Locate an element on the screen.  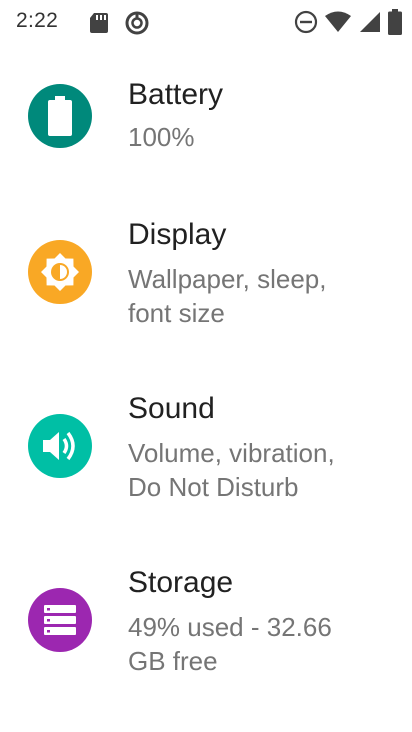
settings-item-title: Display is located at coordinates (177, 234).